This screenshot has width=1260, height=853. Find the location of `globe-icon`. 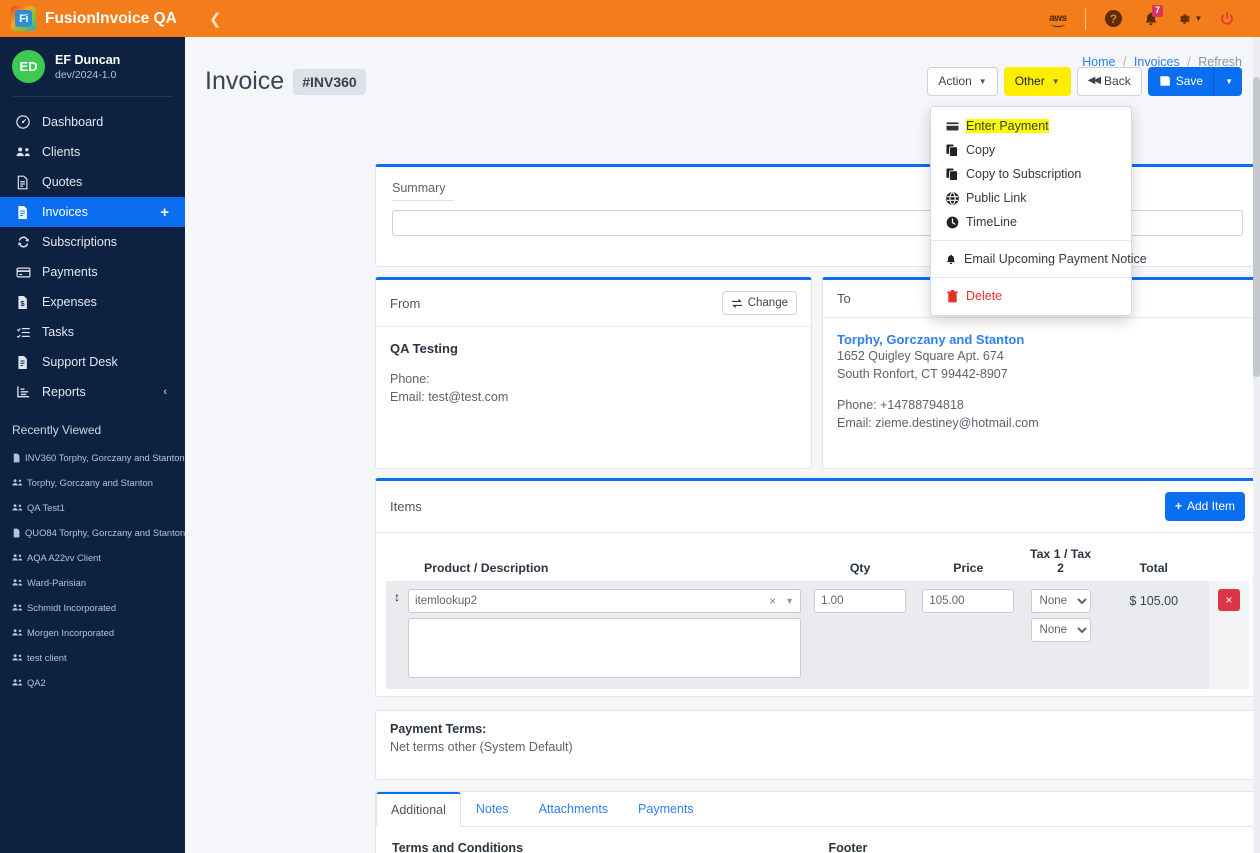

globe-icon is located at coordinates (952, 198).